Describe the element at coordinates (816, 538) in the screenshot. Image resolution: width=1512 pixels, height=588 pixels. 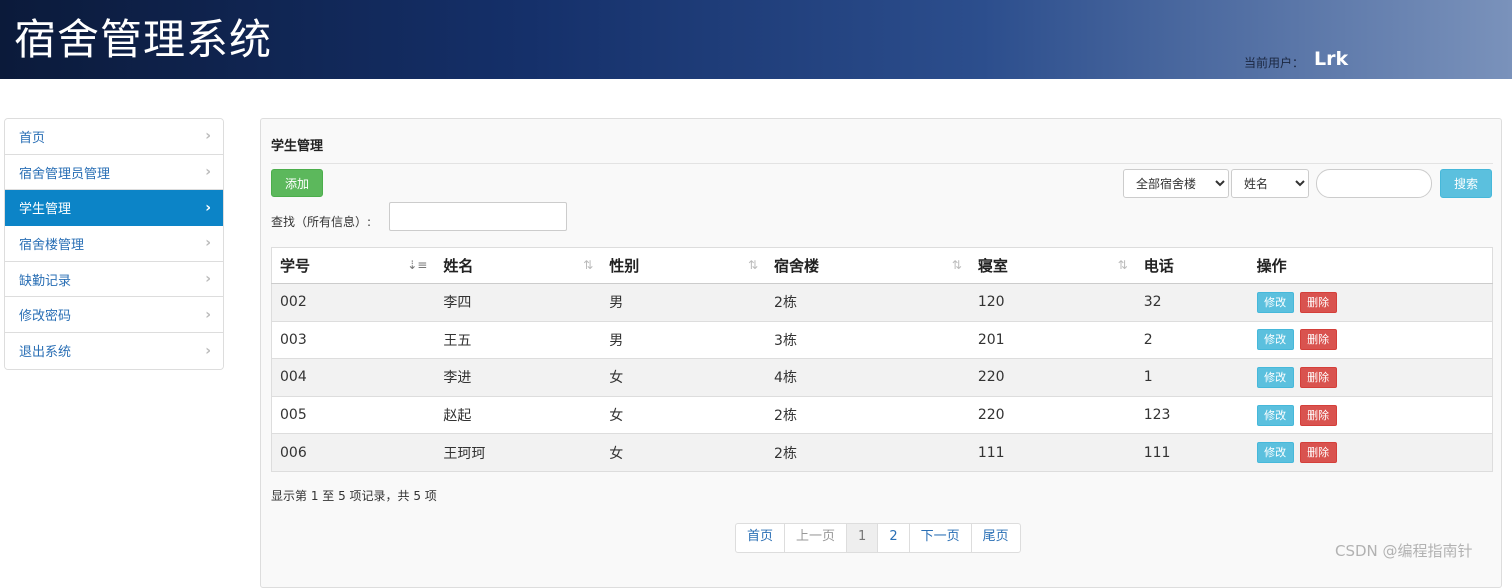
I see `pager-prev: 上一页` at that location.